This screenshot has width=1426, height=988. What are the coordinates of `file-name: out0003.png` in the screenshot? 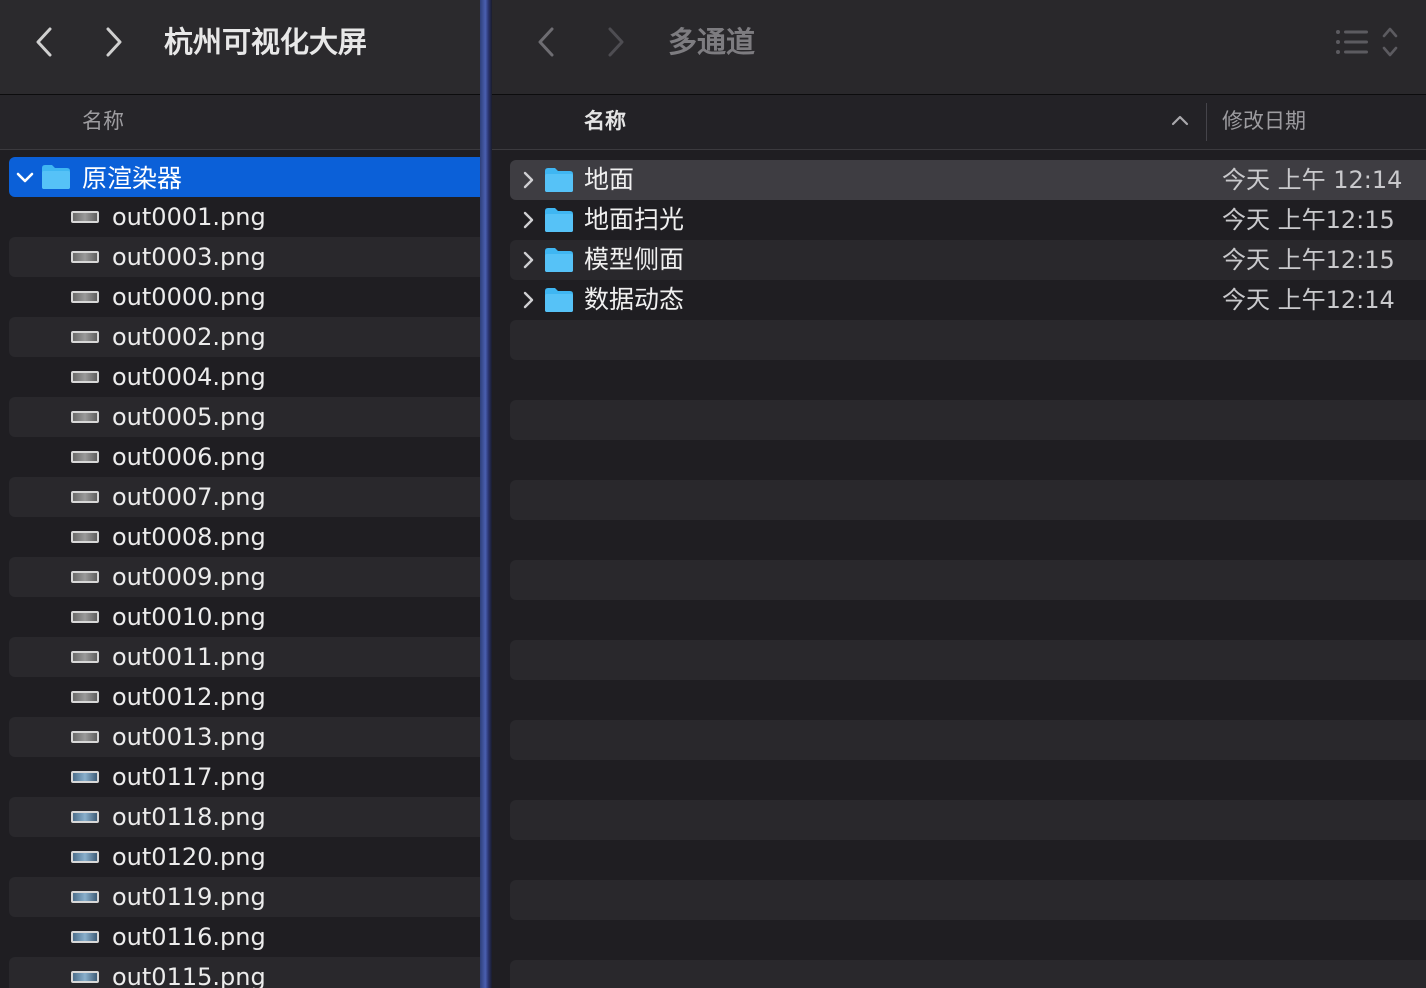 It's located at (189, 257).